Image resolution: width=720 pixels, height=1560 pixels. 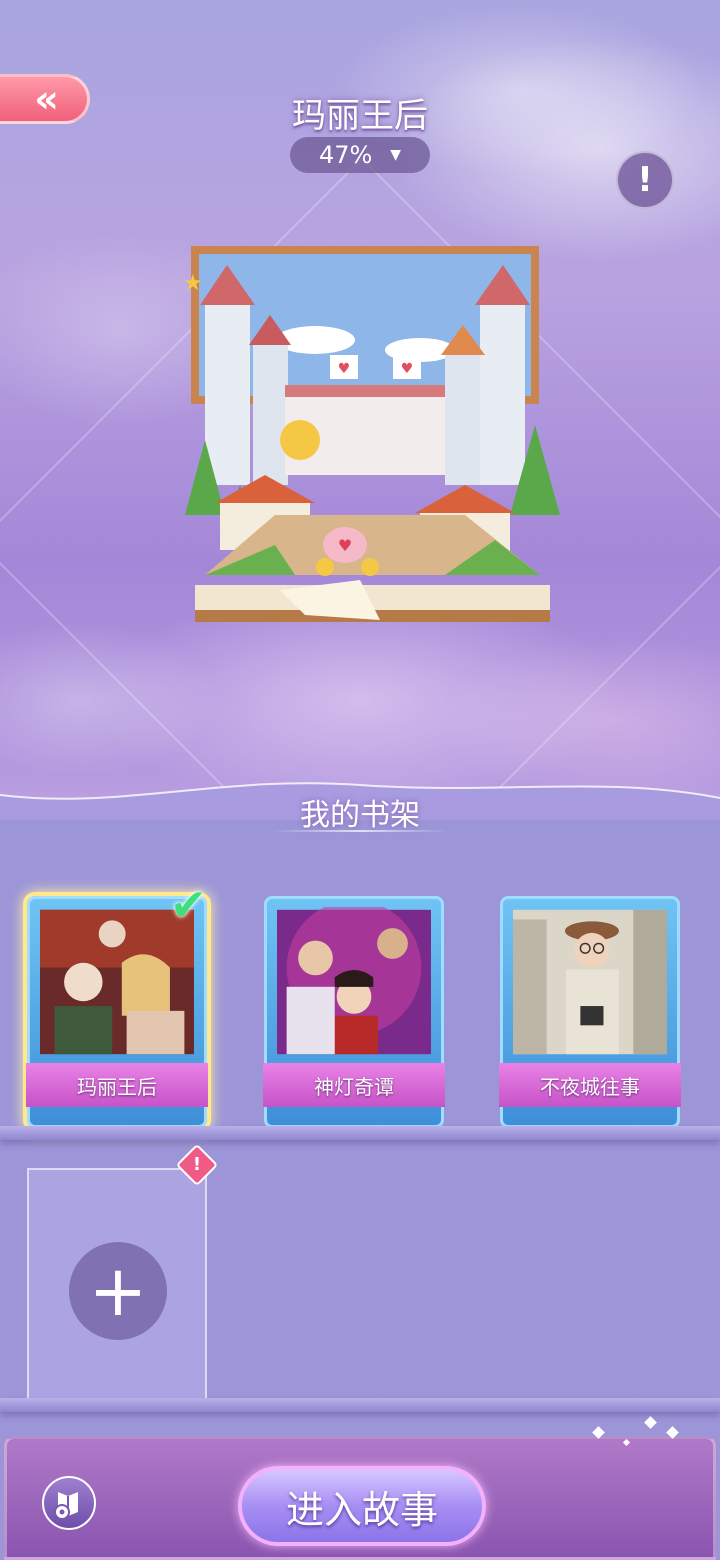 What do you see at coordinates (361, 1509) in the screenshot?
I see `enter-story-label: 进入故事` at bounding box center [361, 1509].